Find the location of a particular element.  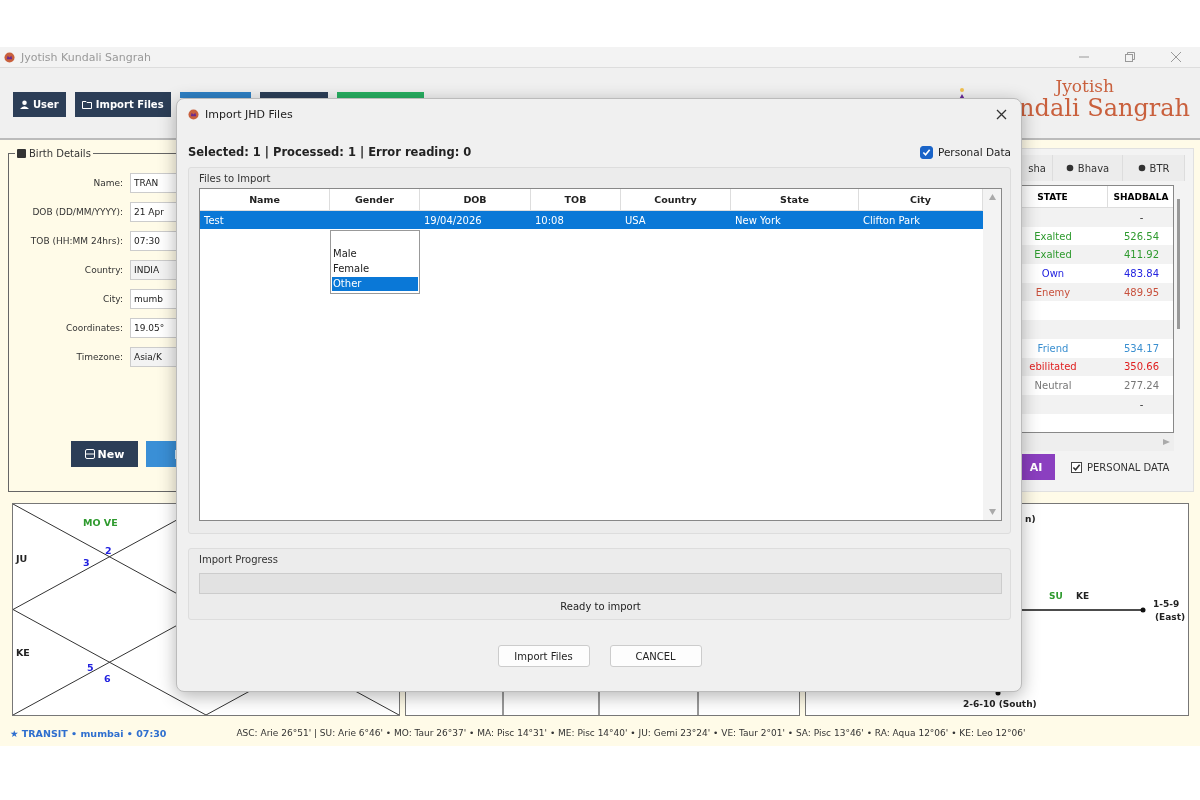

table-cell-text: 483.84 is located at coordinates (1141, 273).